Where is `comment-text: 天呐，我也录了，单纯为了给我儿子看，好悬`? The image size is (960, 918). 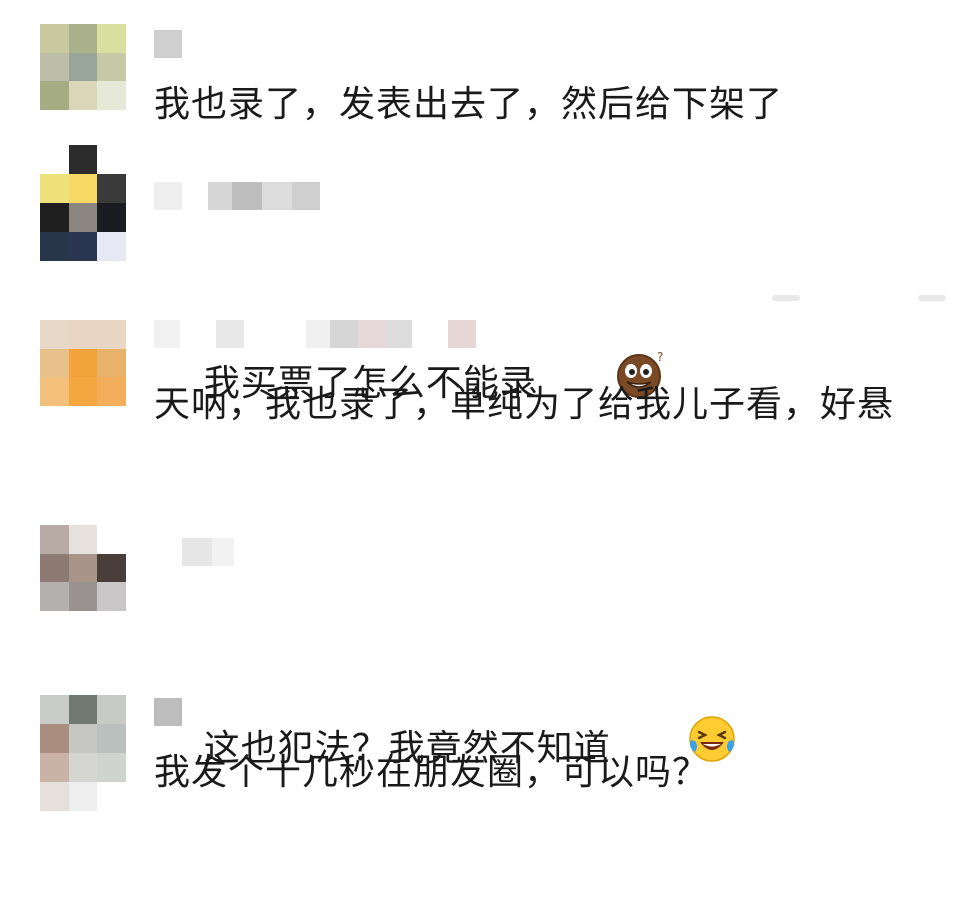
comment-text: 天呐，我也录了，单纯为了给我儿子看，好悬 is located at coordinates (524, 404).